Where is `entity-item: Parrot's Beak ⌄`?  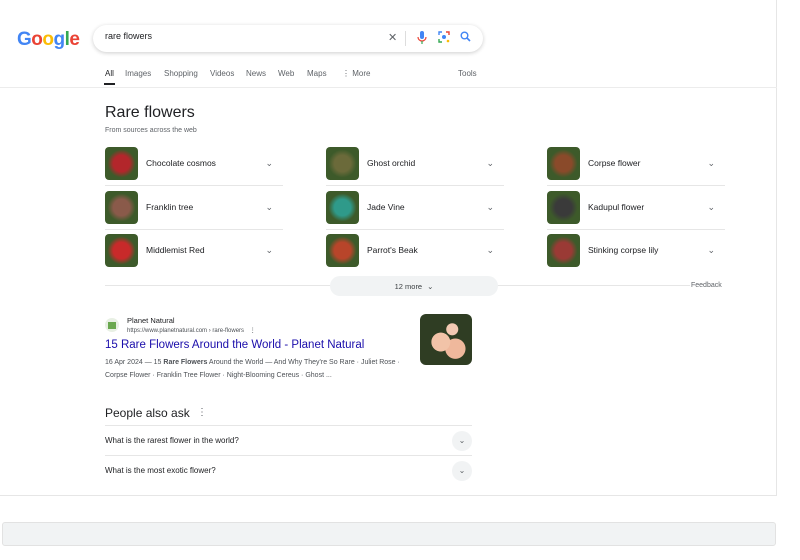
entity-item: Parrot's Beak ⌄ is located at coordinates (415, 250).